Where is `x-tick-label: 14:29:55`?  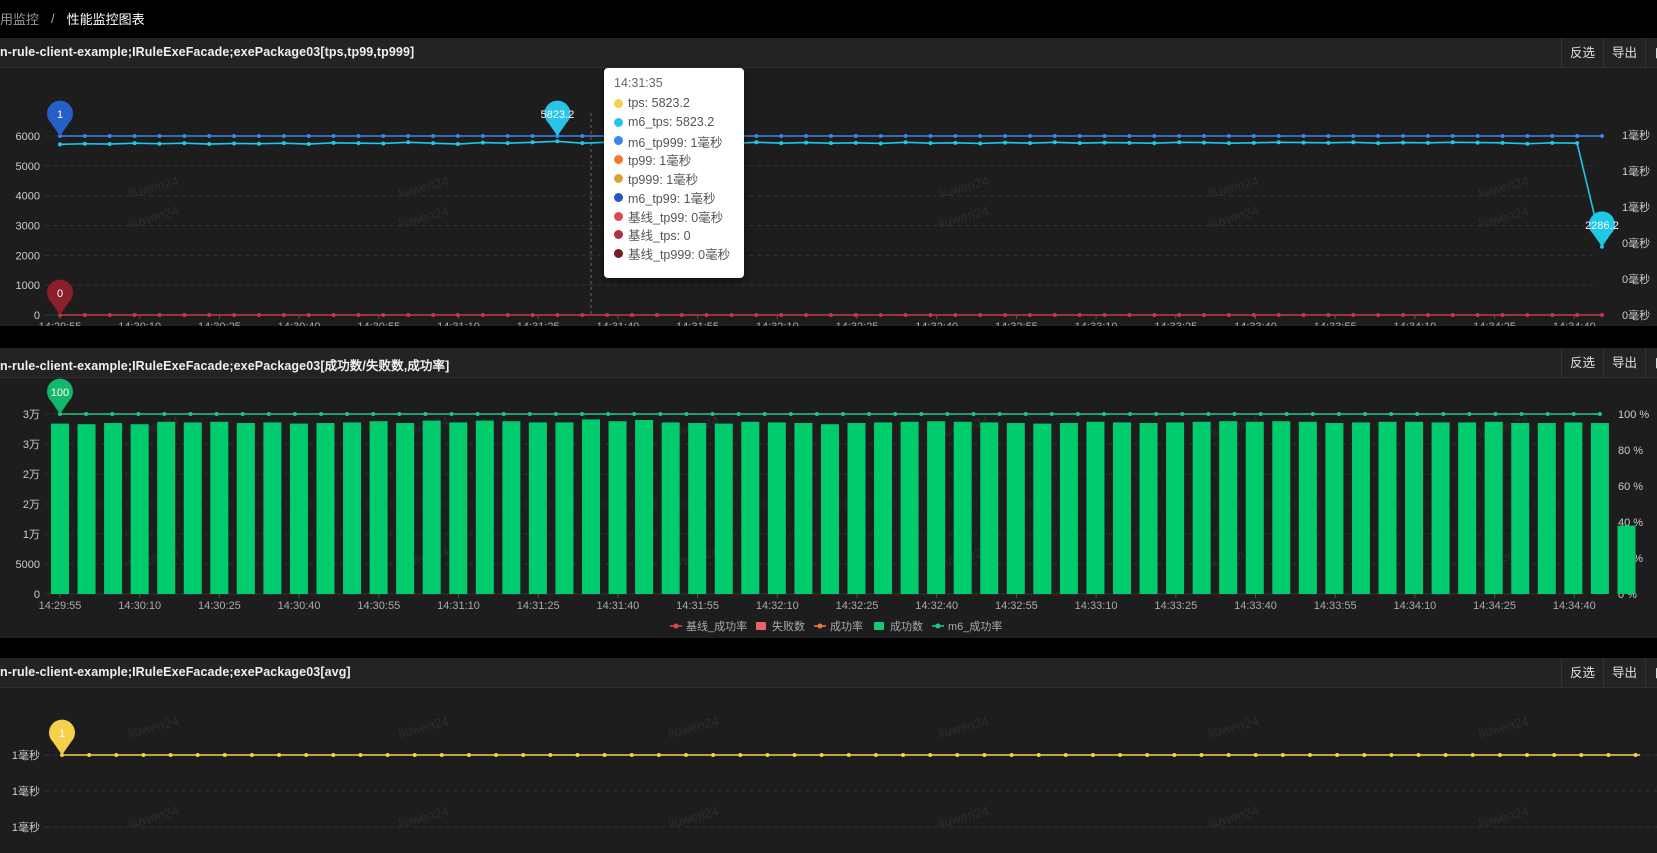 x-tick-label: 14:29:55 is located at coordinates (60, 606).